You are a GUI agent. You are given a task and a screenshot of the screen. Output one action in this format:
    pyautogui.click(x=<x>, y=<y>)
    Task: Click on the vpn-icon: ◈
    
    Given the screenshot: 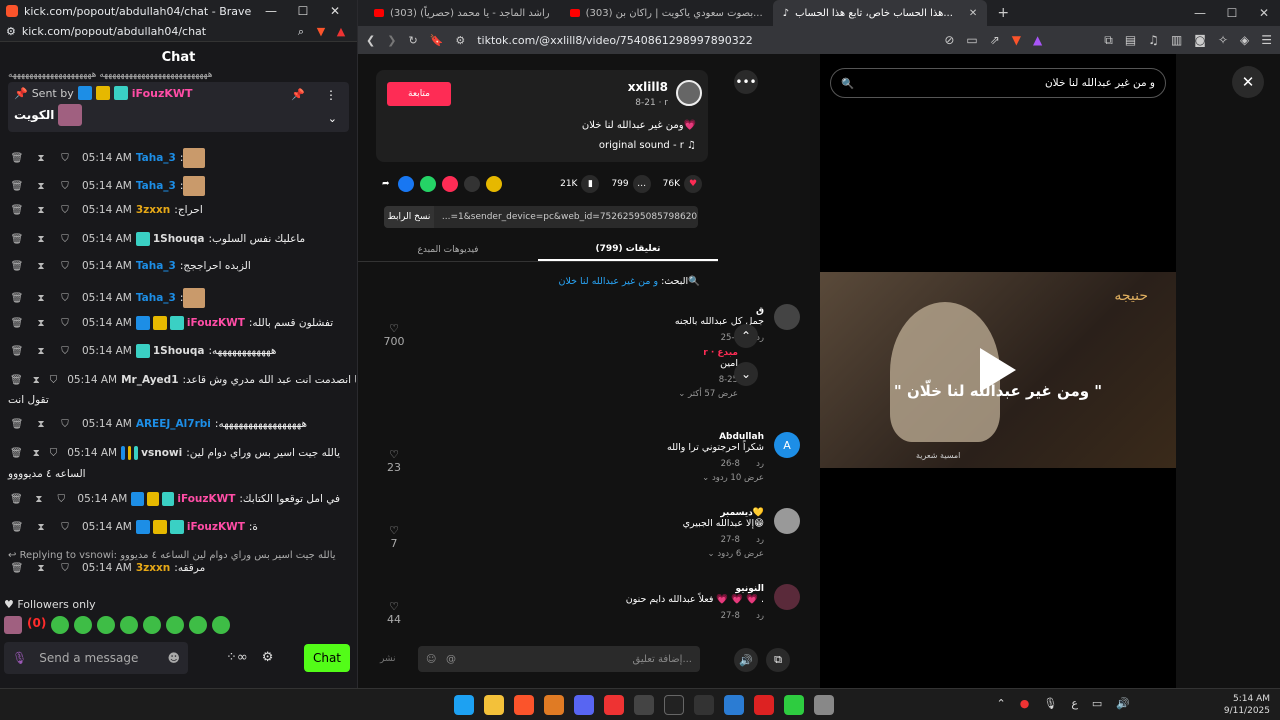 What is the action you would take?
    pyautogui.click(x=1244, y=40)
    